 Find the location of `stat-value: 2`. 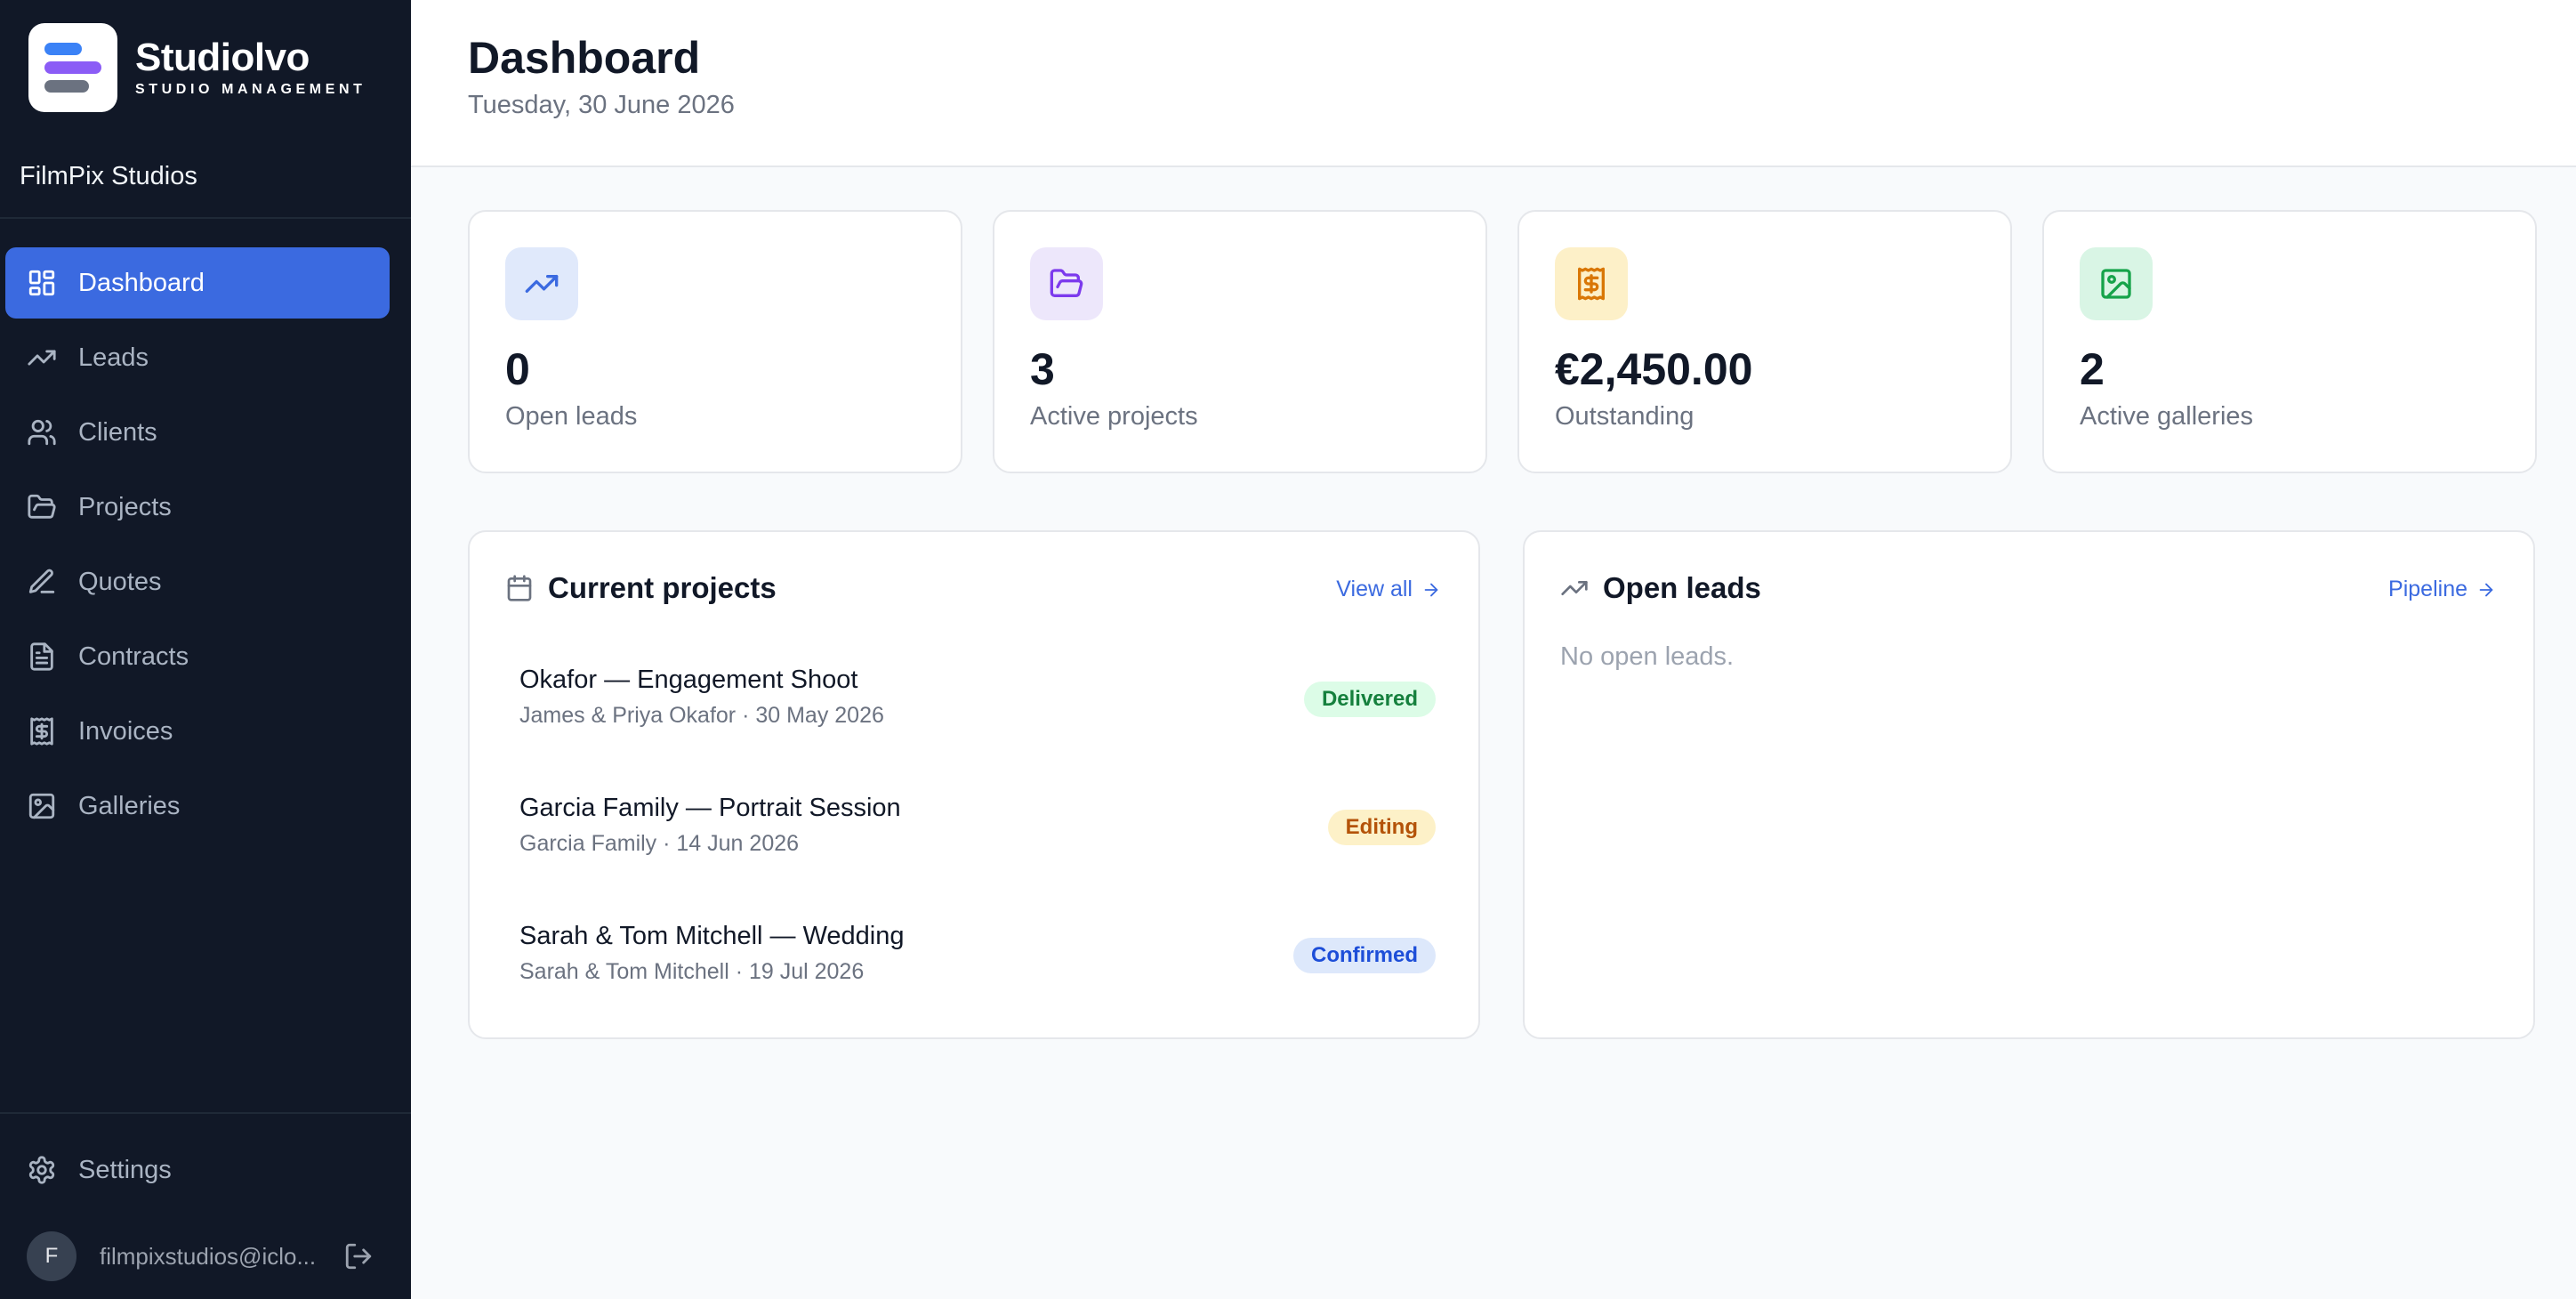

stat-value: 2 is located at coordinates (2092, 369).